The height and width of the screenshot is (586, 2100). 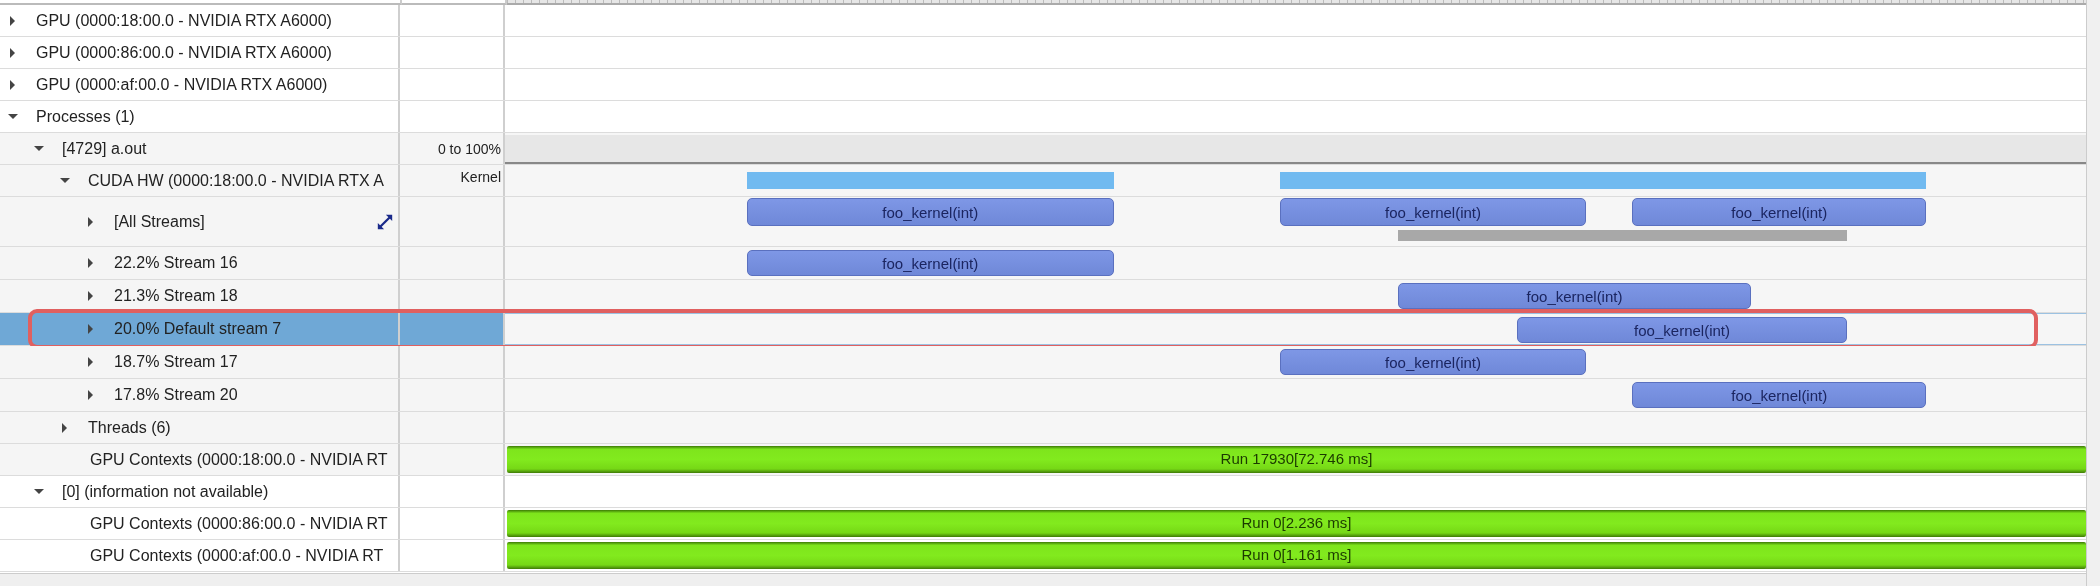 I want to click on tree-item: [All Streams], so click(x=200, y=221).